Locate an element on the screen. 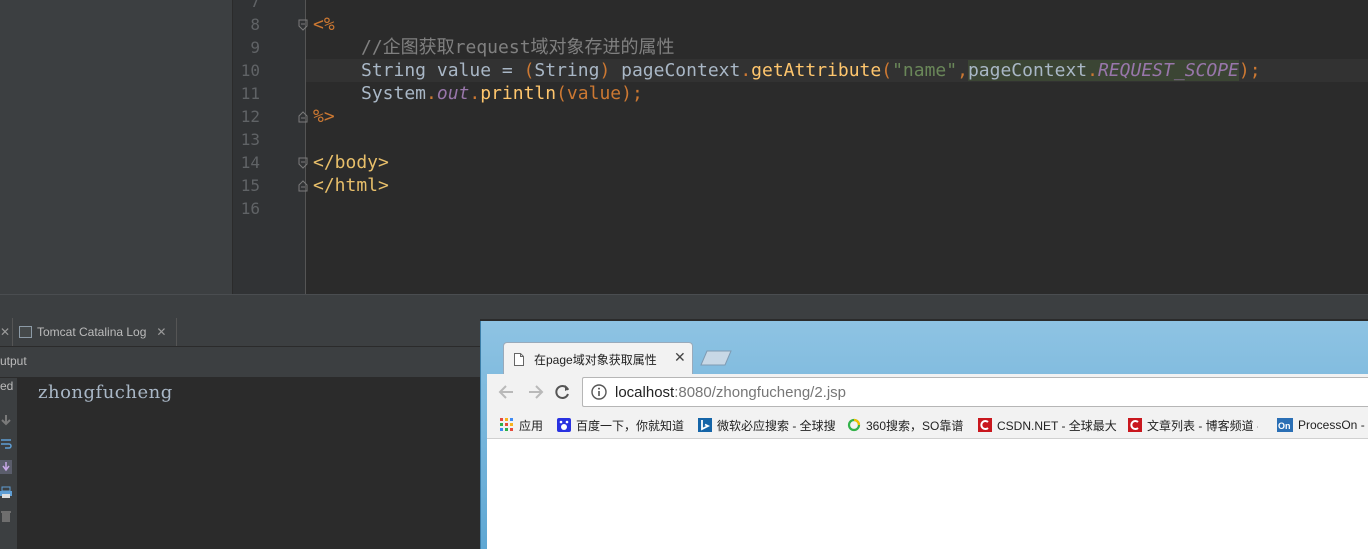  output-header: utput is located at coordinates (240, 362).